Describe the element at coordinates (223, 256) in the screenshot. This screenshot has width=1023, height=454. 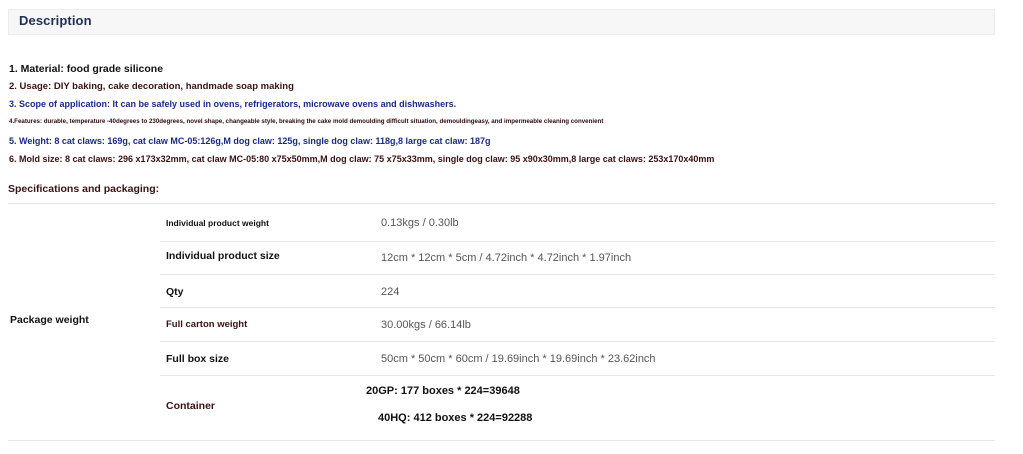
I see `spec-row-label: Individual product size` at that location.